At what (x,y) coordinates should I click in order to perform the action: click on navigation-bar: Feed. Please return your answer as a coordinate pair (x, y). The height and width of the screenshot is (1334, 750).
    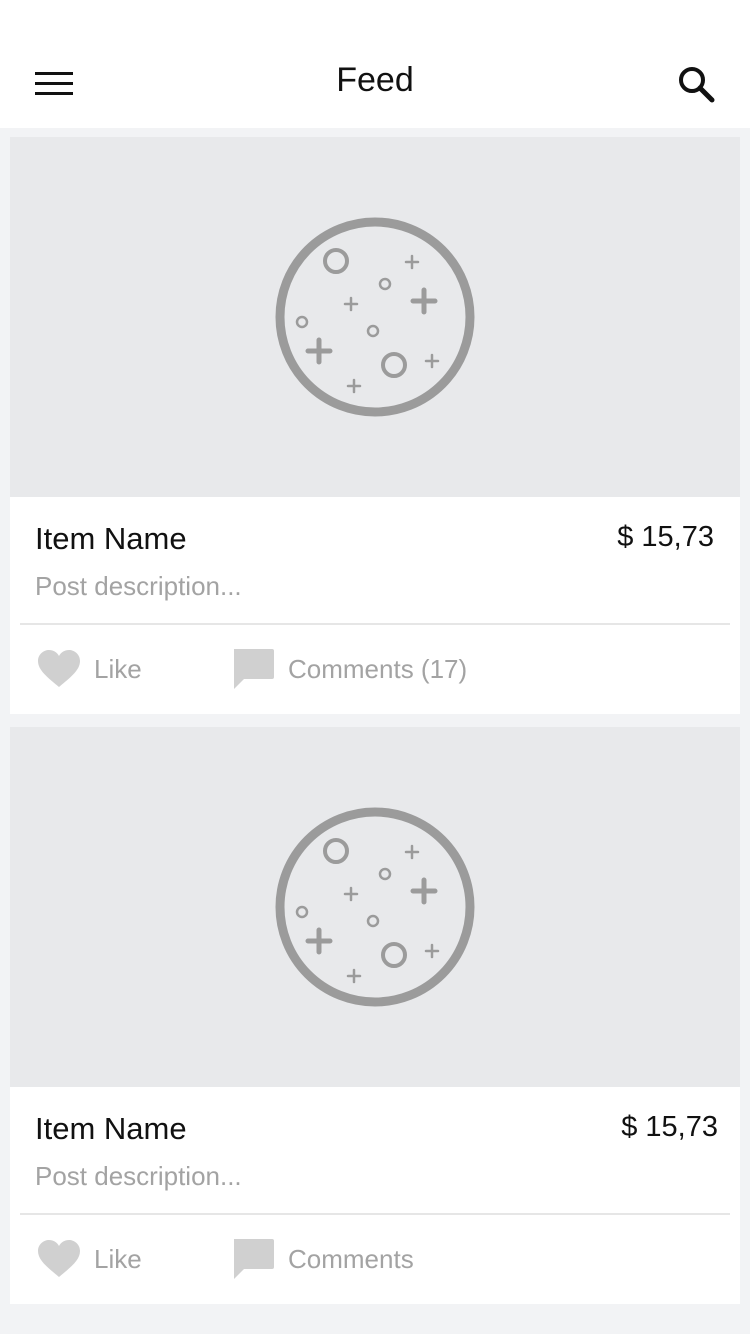
    Looking at the image, I should click on (375, 84).